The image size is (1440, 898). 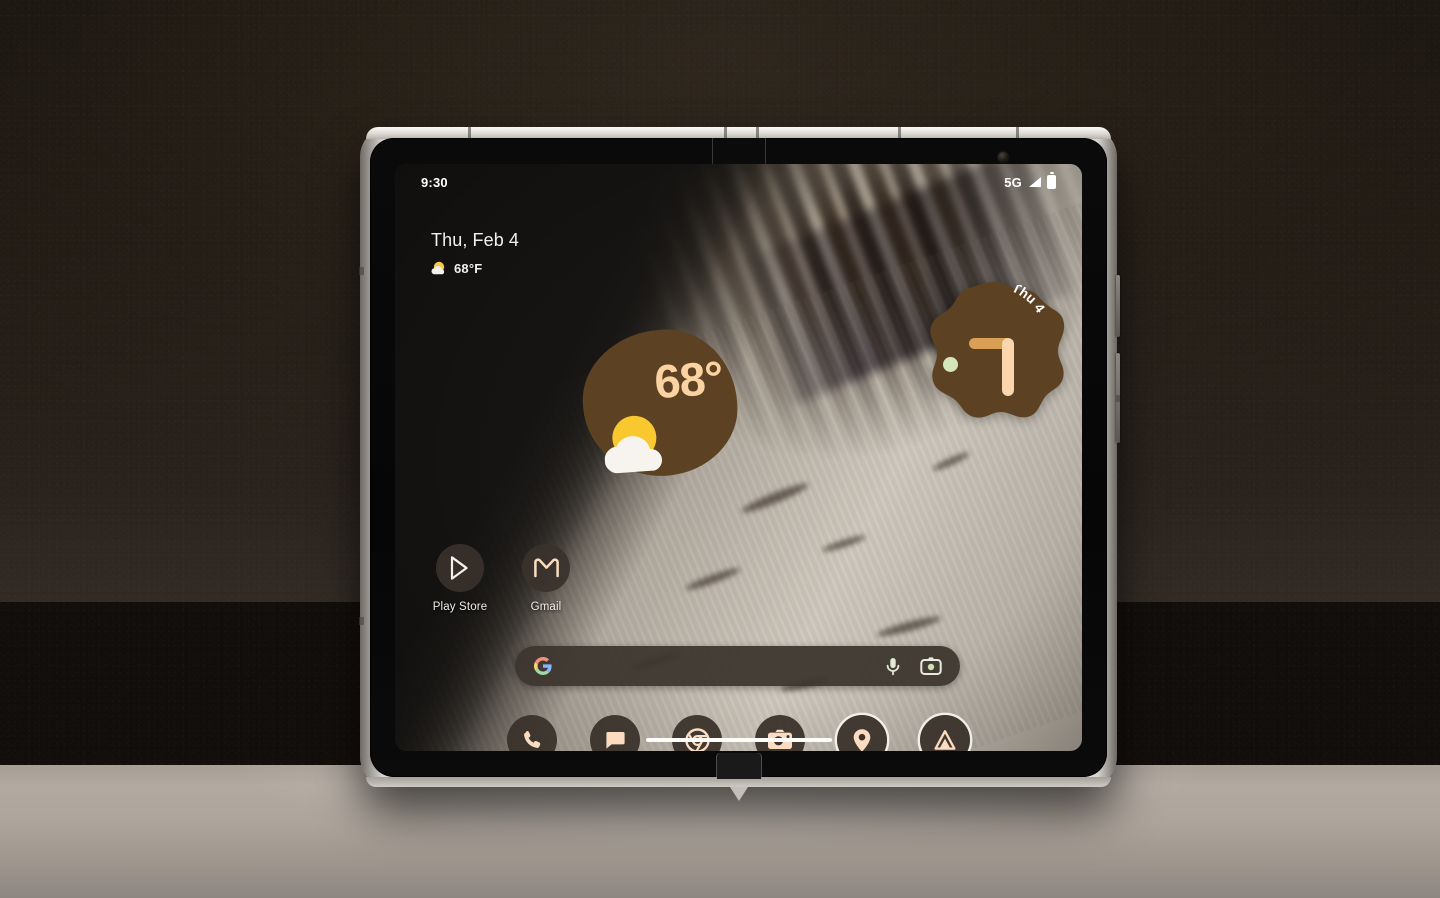 I want to click on analog-clock-widget: Thu 4, so click(x=996, y=350).